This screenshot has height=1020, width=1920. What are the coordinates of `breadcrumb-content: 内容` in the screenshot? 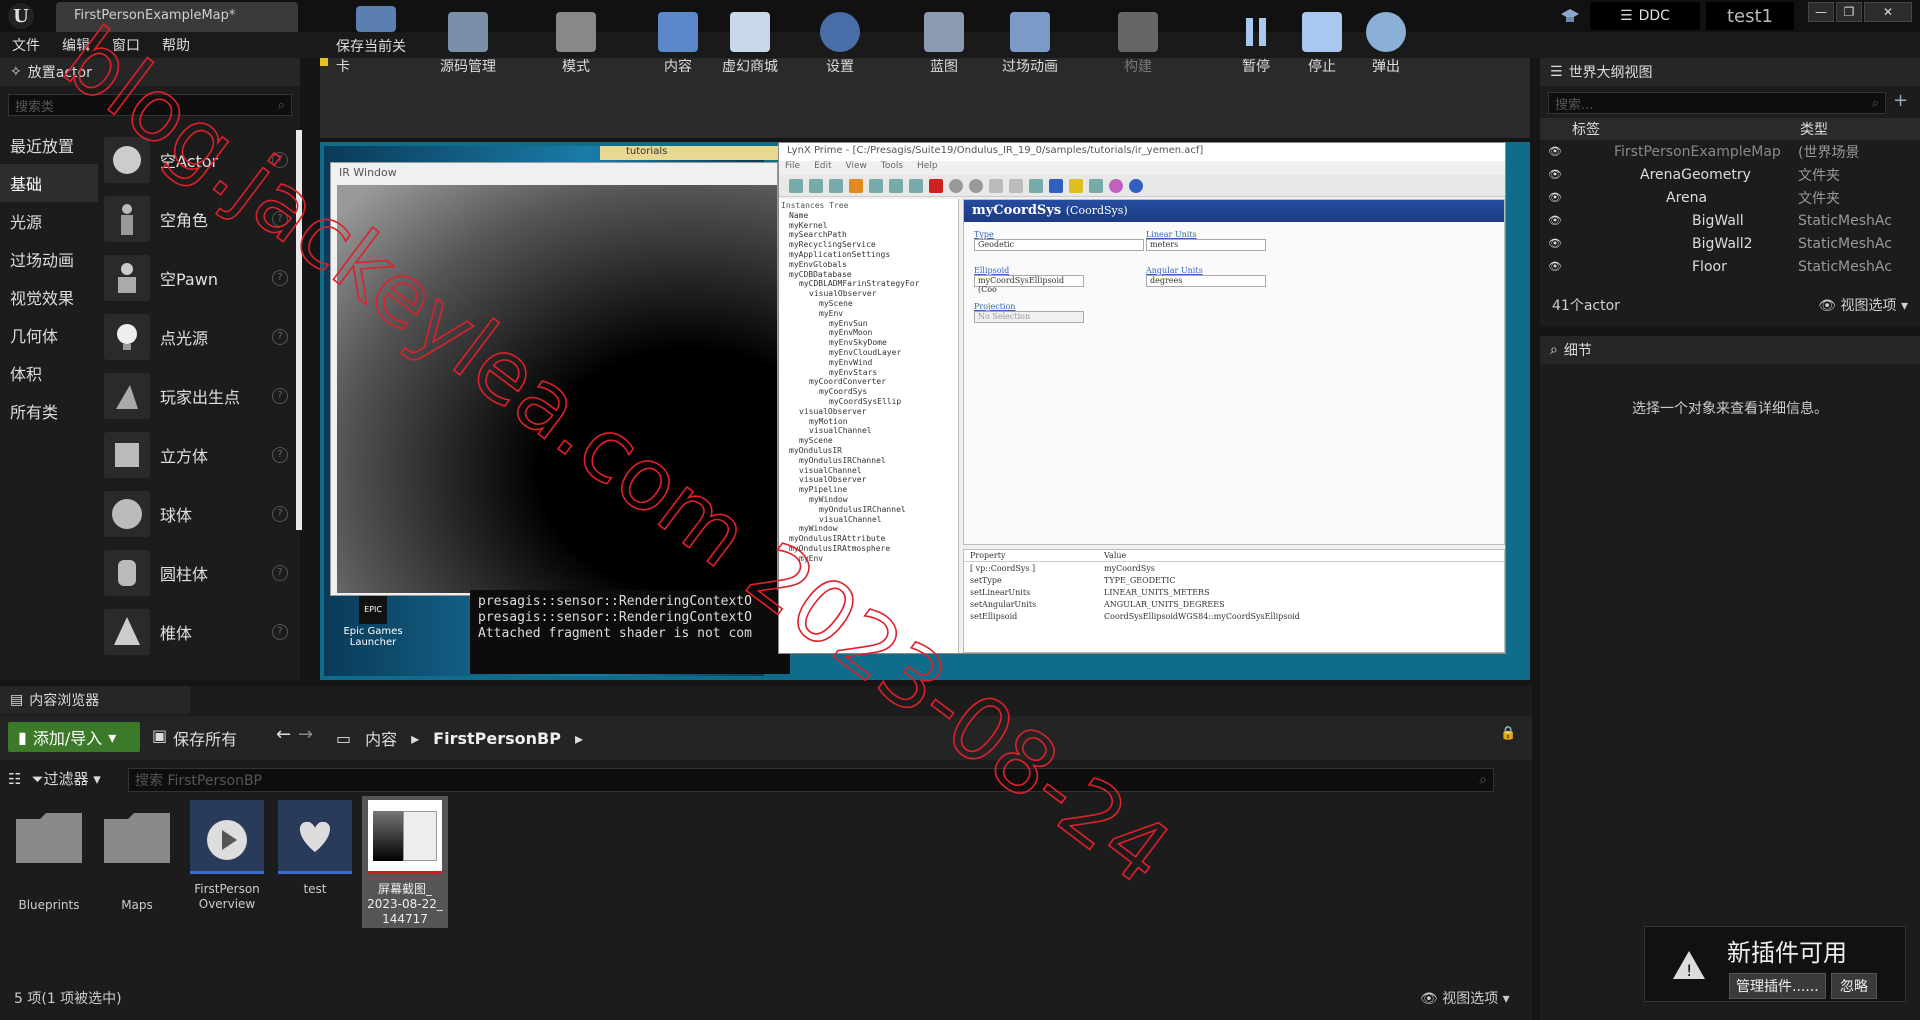 It's located at (381, 738).